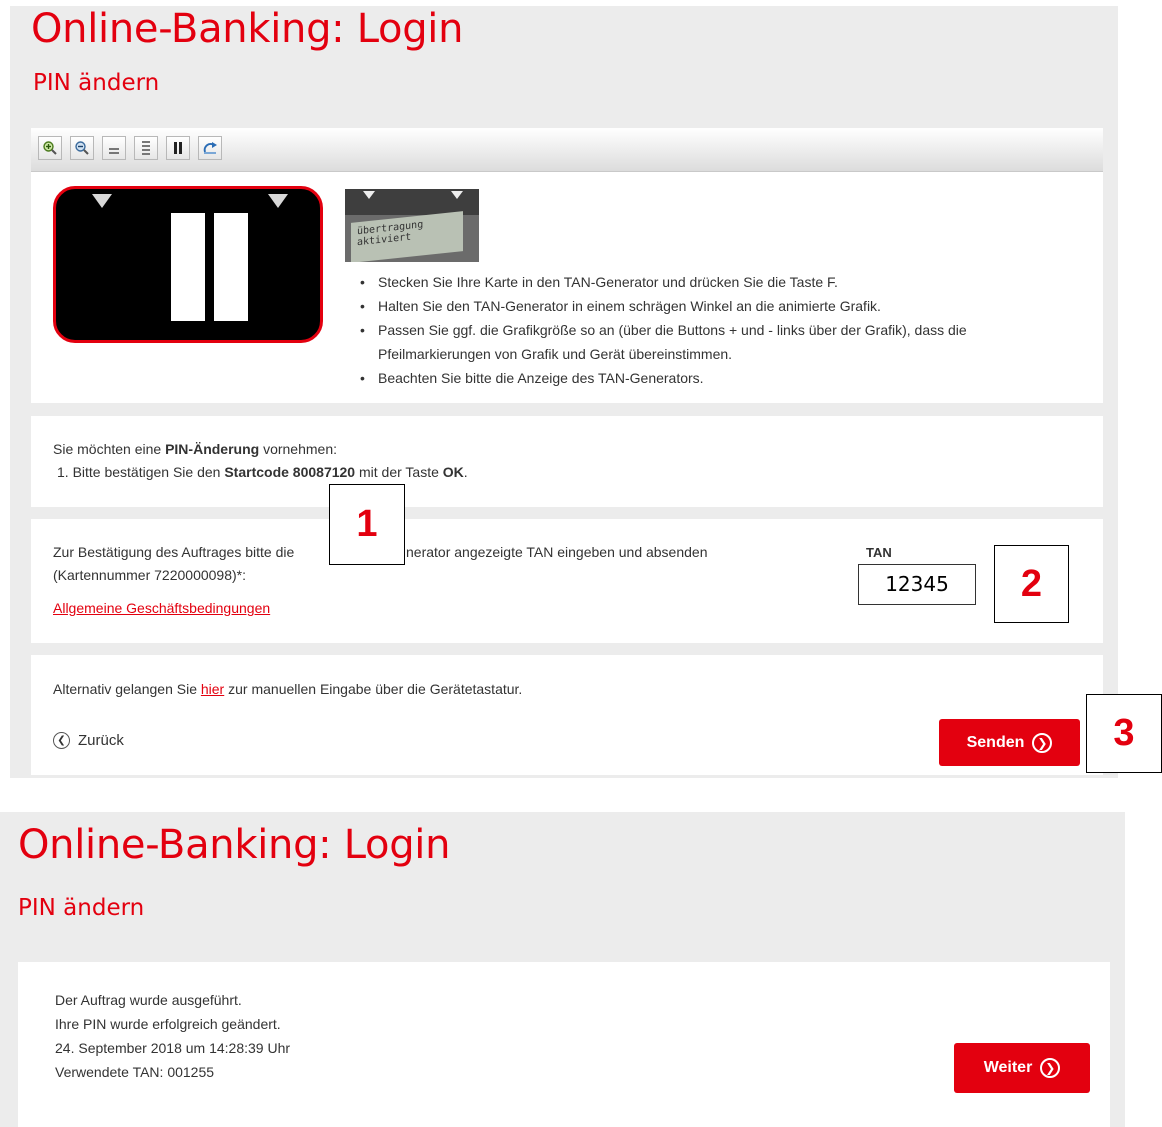  I want to click on page-title: Online-Banking: Login, so click(247, 29).